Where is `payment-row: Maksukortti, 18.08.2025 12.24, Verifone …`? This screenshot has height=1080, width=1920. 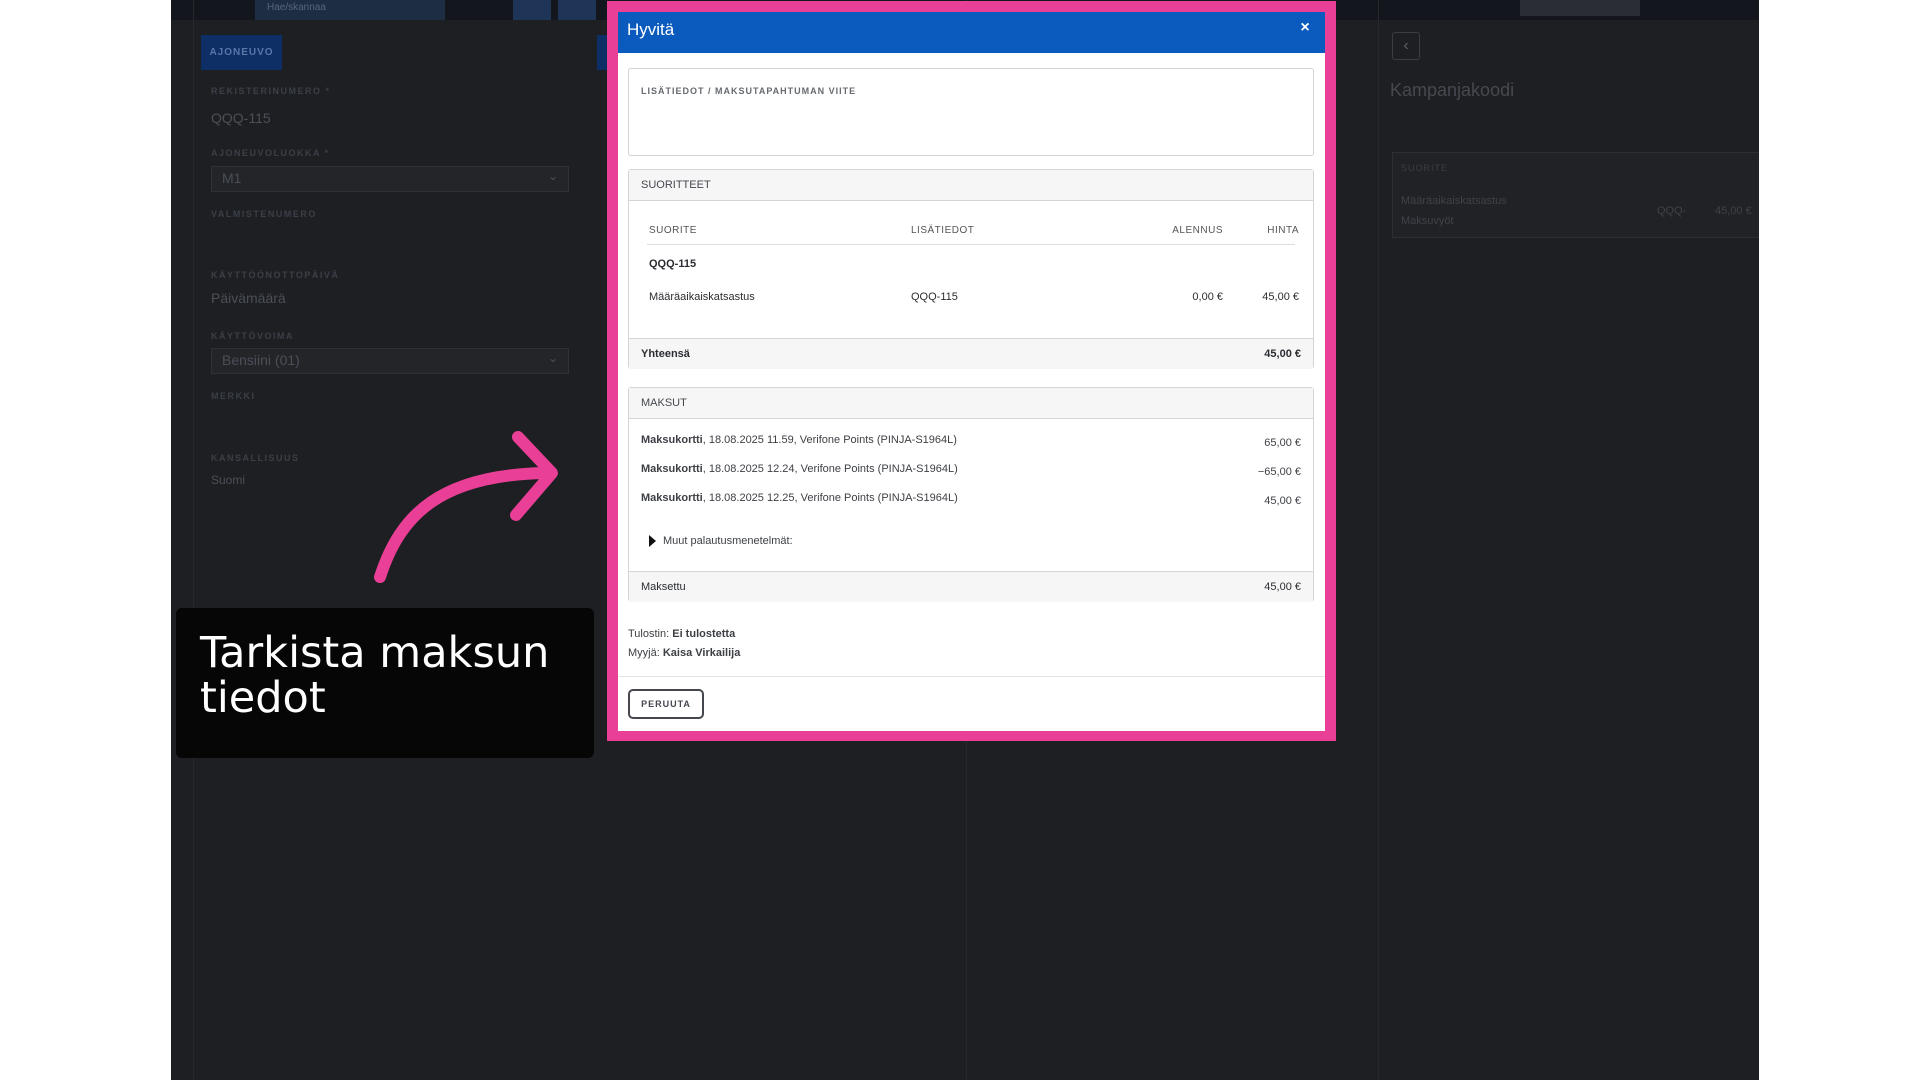
payment-row: Maksukortti, 18.08.2025 12.24, Verifone … is located at coordinates (799, 469).